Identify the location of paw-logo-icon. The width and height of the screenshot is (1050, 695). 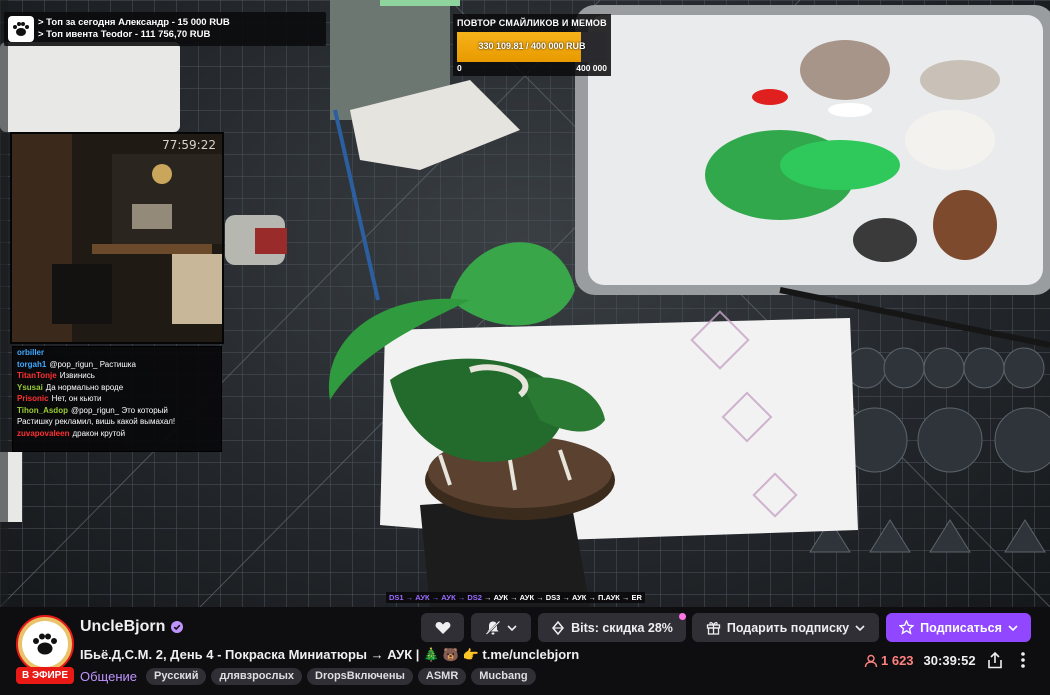
(21, 29).